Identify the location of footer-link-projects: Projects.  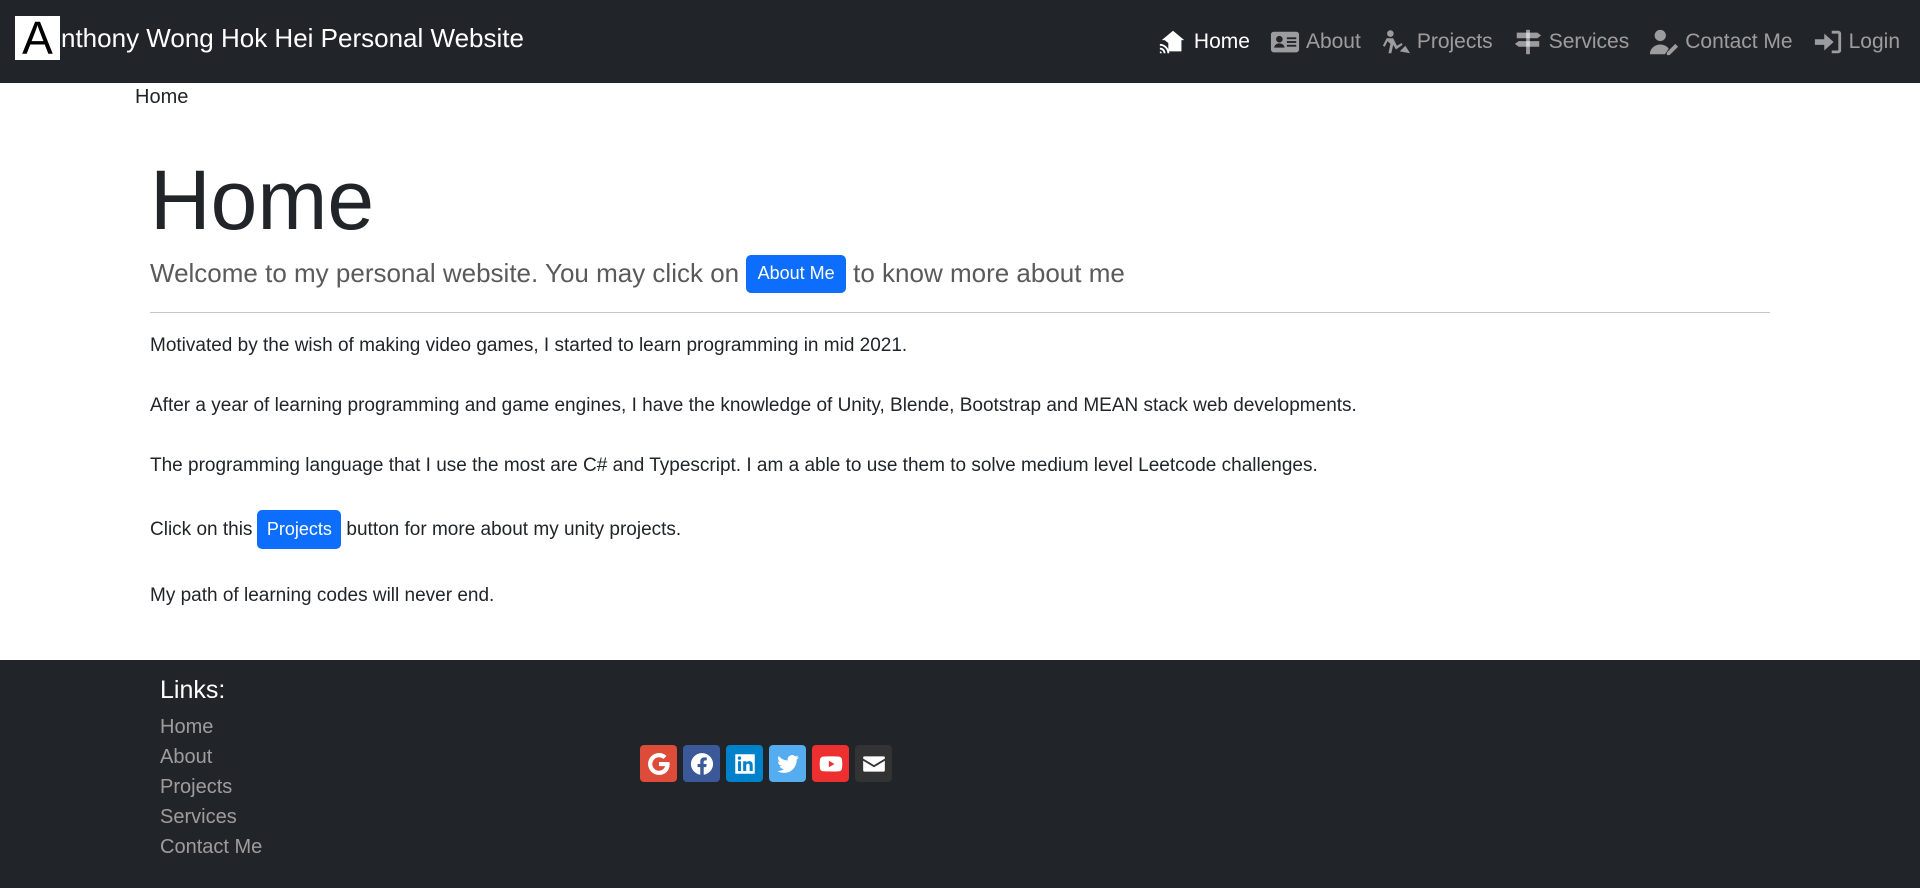
(211, 787).